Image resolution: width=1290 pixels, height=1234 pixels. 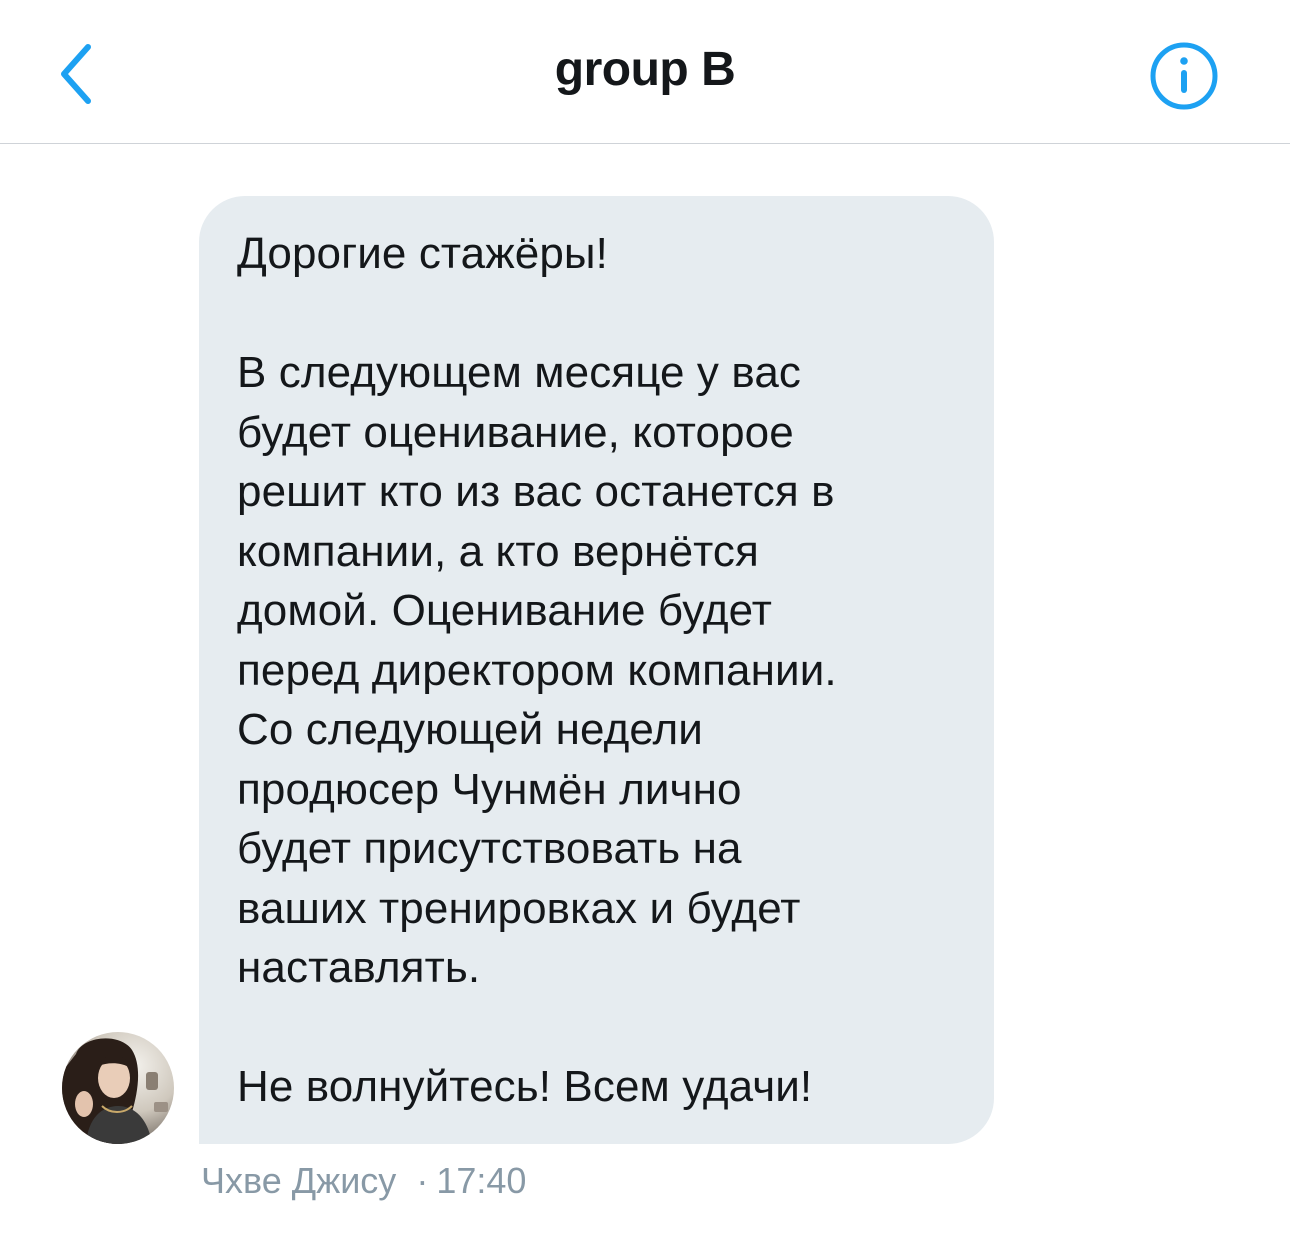 I want to click on sender-avatar, so click(x=118, y=1088).